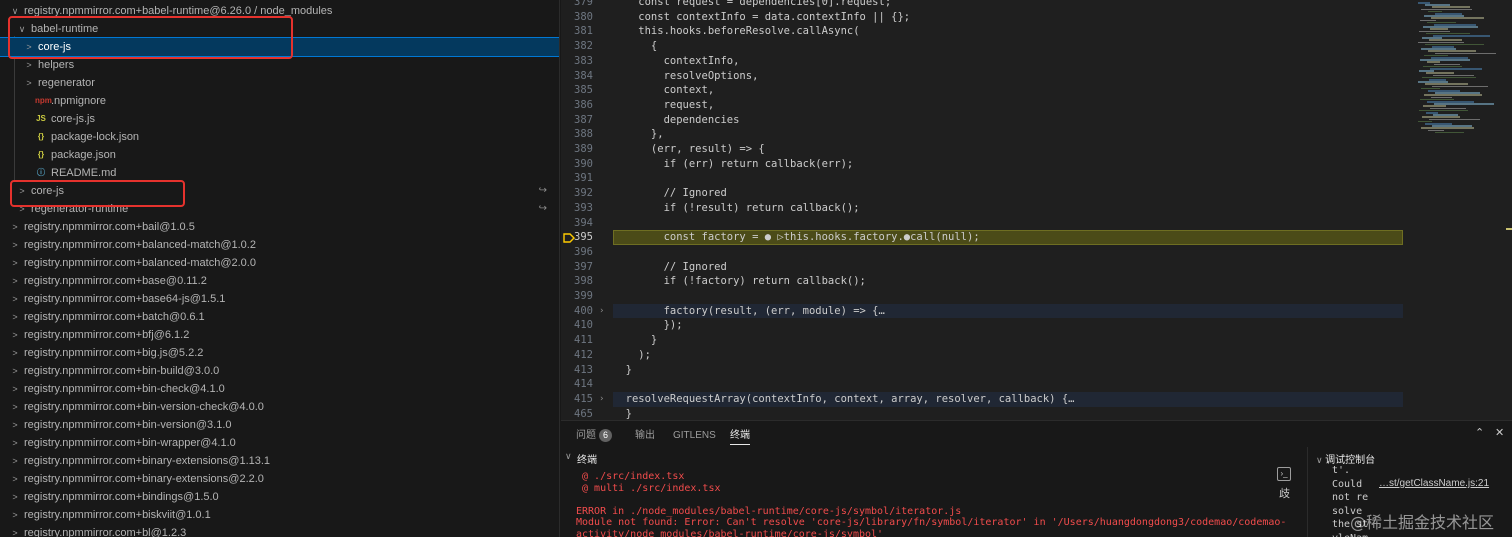  What do you see at coordinates (594, 436) in the screenshot?
I see `tab-problems: 问题 6` at bounding box center [594, 436].